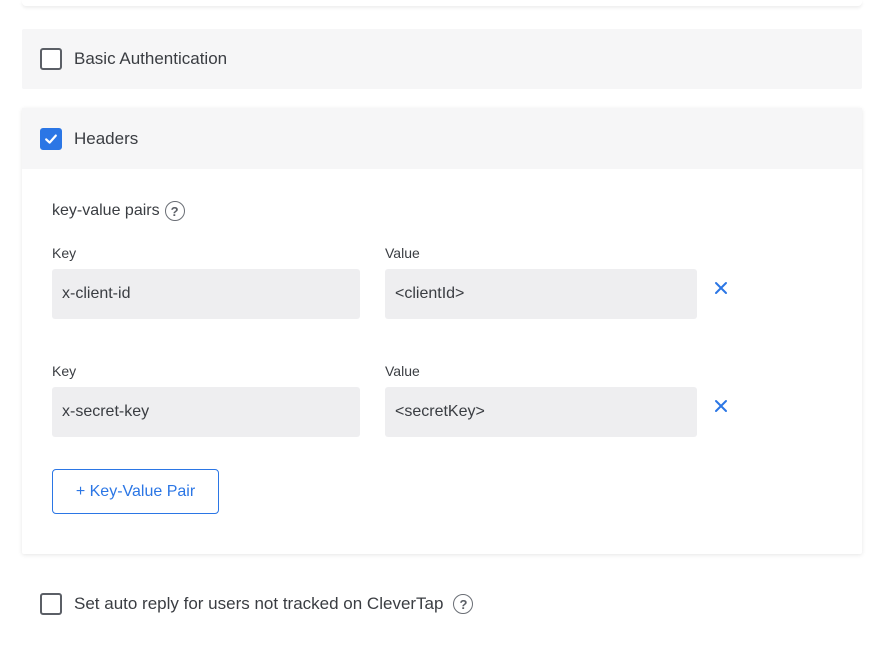  What do you see at coordinates (106, 138) in the screenshot?
I see `headers-label: Headers` at bounding box center [106, 138].